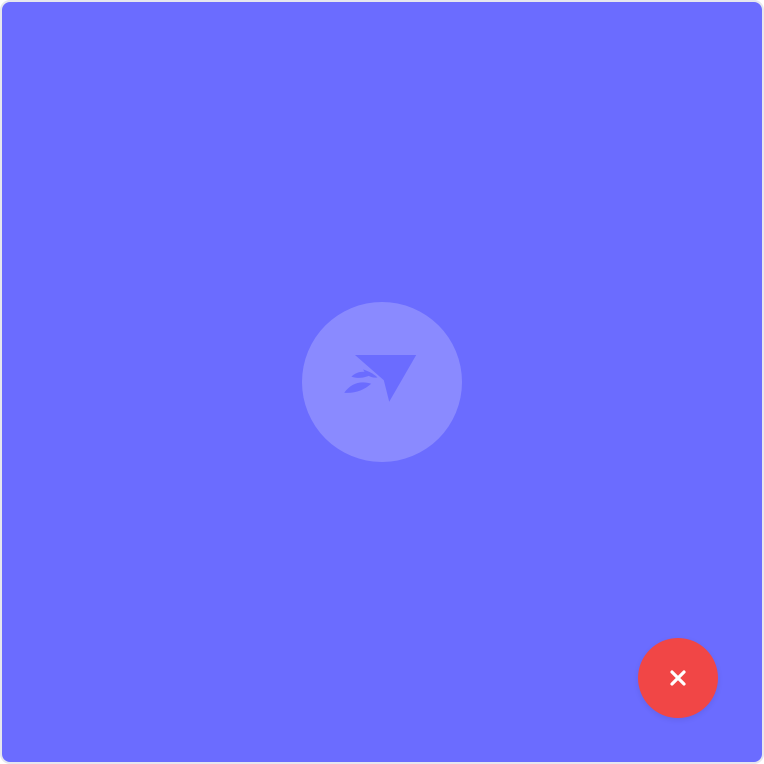 The height and width of the screenshot is (764, 764). I want to click on close-button, so click(678, 678).